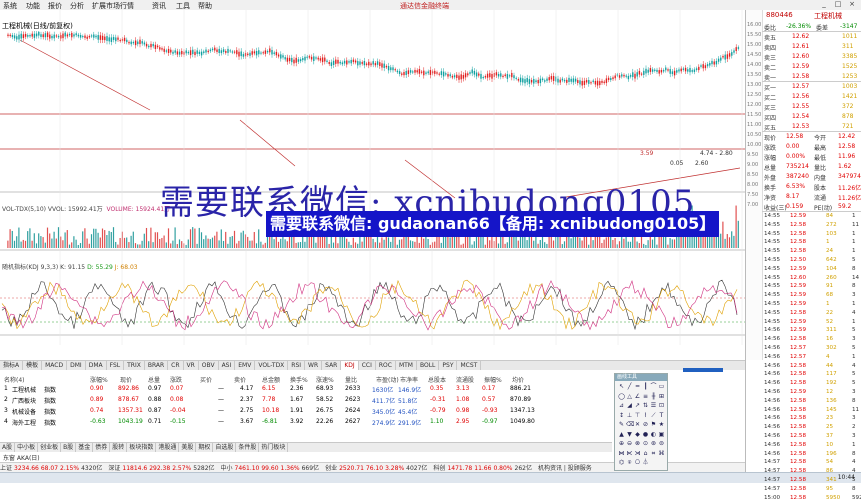 The width and height of the screenshot is (861, 503). Describe the element at coordinates (637, 424) in the screenshot. I see `draw-tool-icon: ✕` at that location.